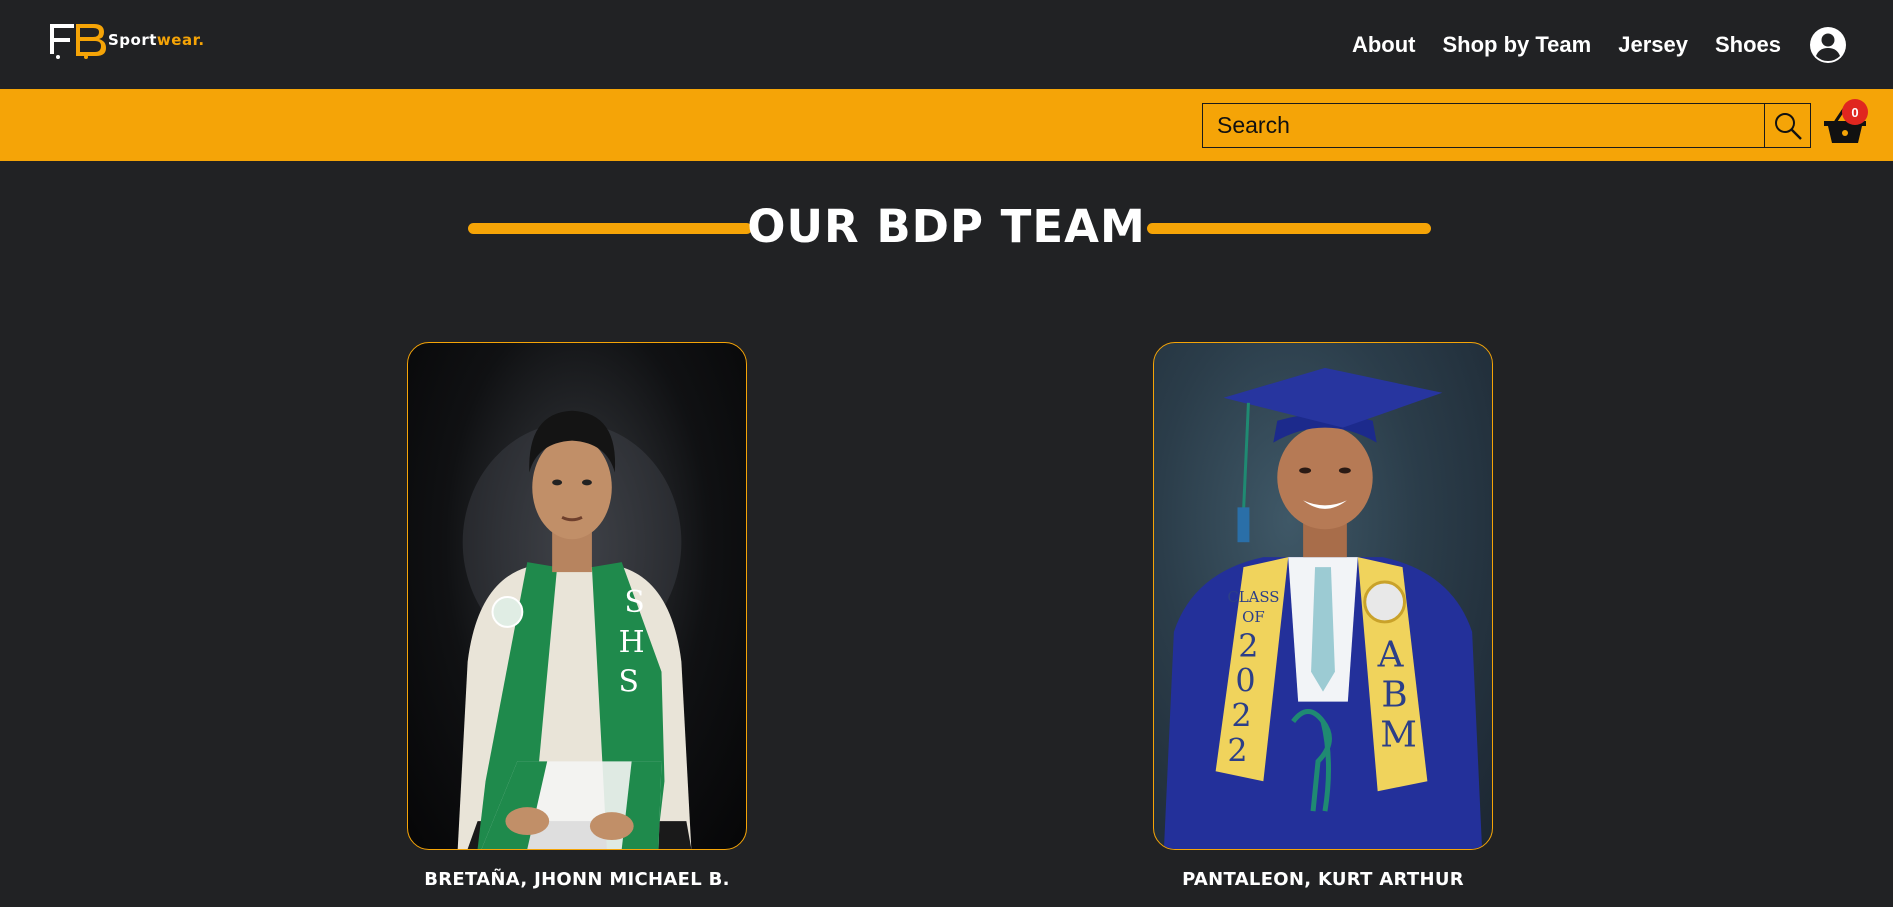  Describe the element at coordinates (574, 629) in the screenshot. I see `member-photo: S H S` at that location.